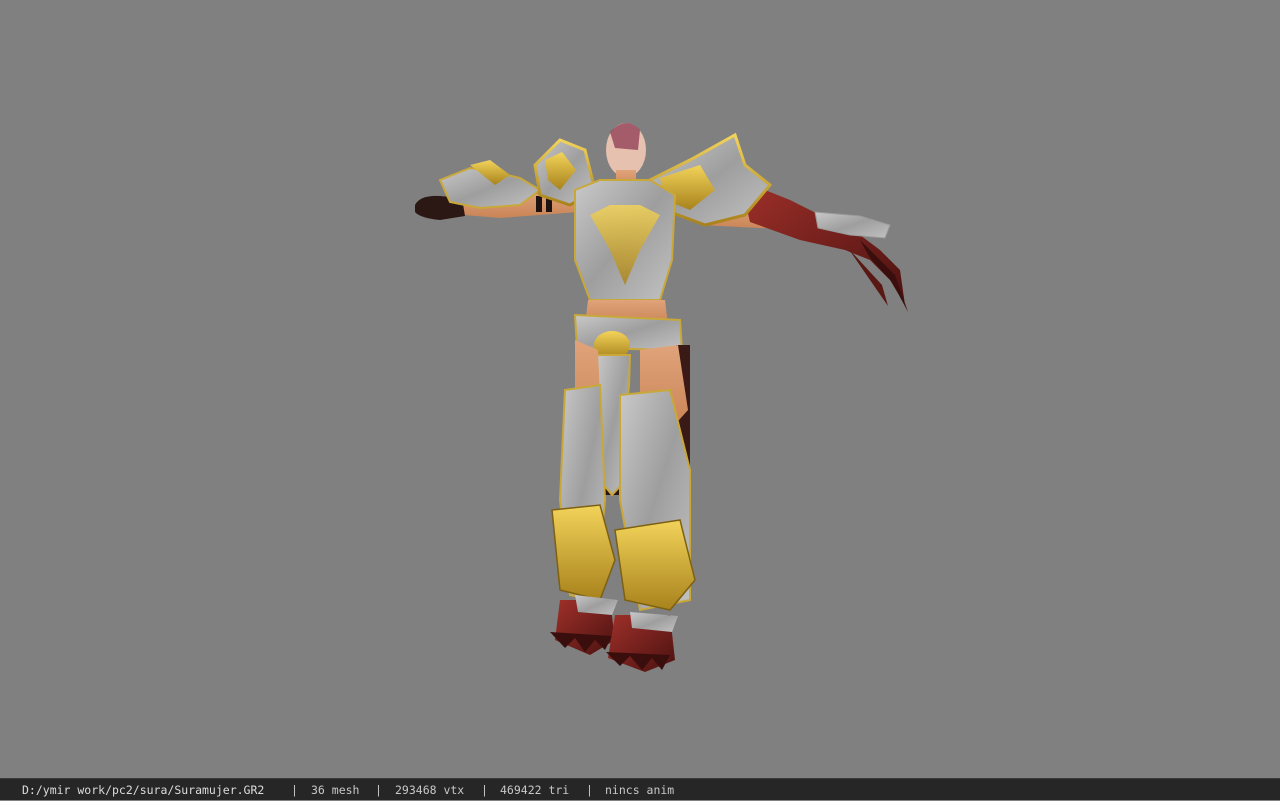 The width and height of the screenshot is (1280, 801). Describe the element at coordinates (335, 790) in the screenshot. I see `mesh-count: 36 mesh` at that location.